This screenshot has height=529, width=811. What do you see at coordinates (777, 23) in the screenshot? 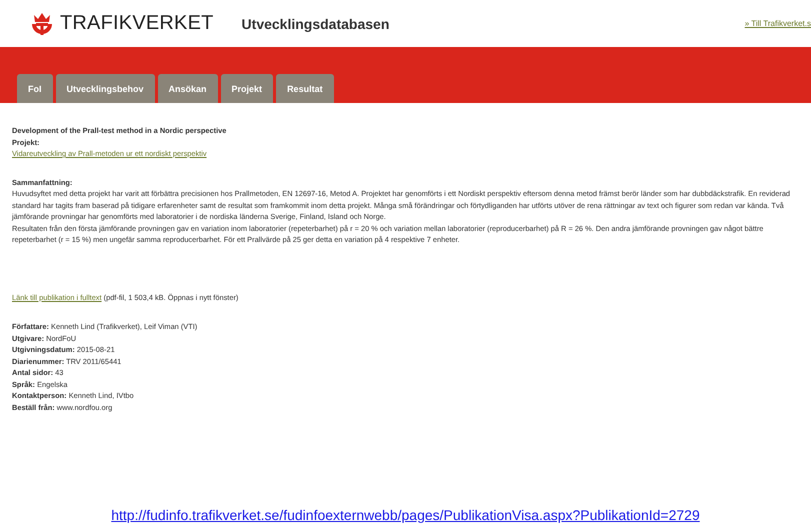
I see `top-link: » Till Trafikverket.s` at bounding box center [777, 23].